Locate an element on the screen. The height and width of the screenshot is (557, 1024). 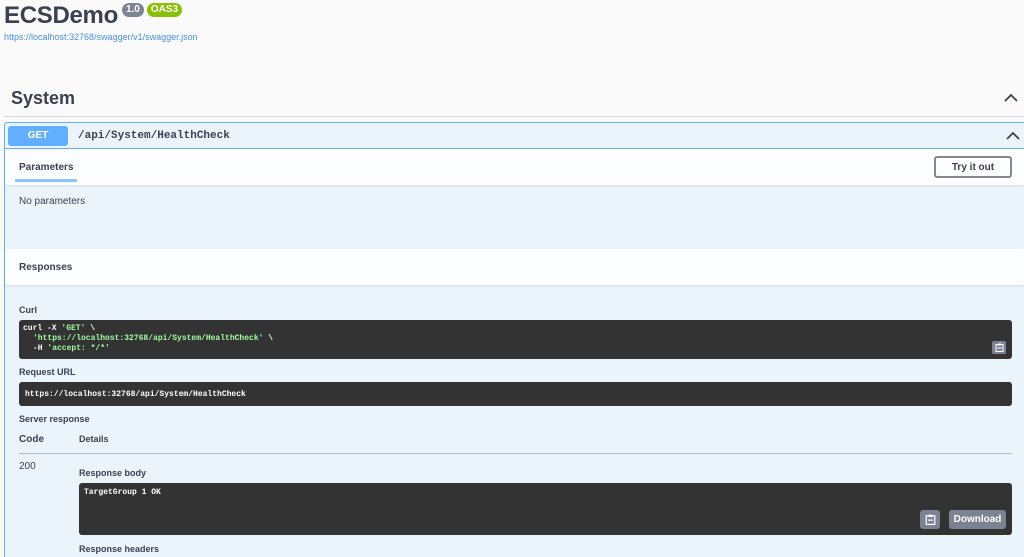
response-code: 200 is located at coordinates (27, 466).